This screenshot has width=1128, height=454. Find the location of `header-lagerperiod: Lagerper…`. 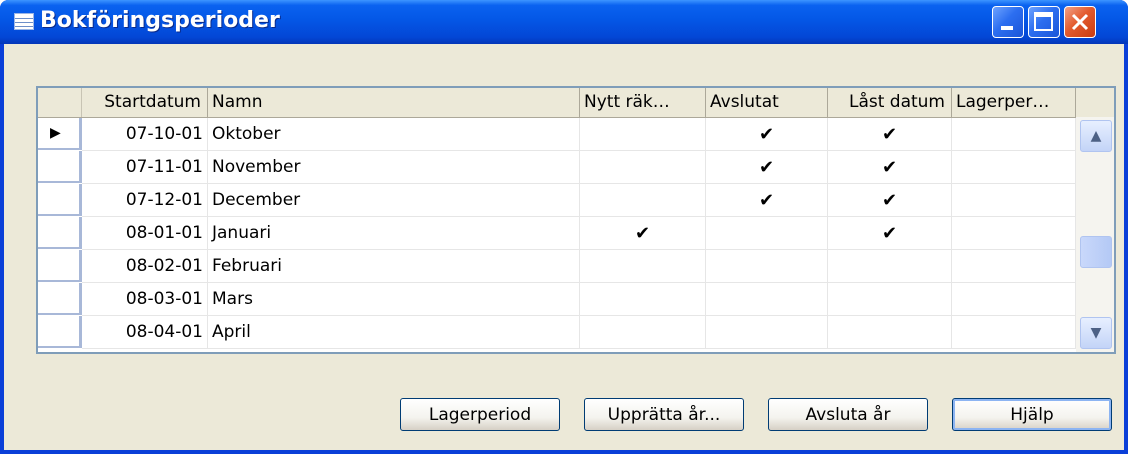

header-lagerperiod: Lagerper… is located at coordinates (1014, 102).